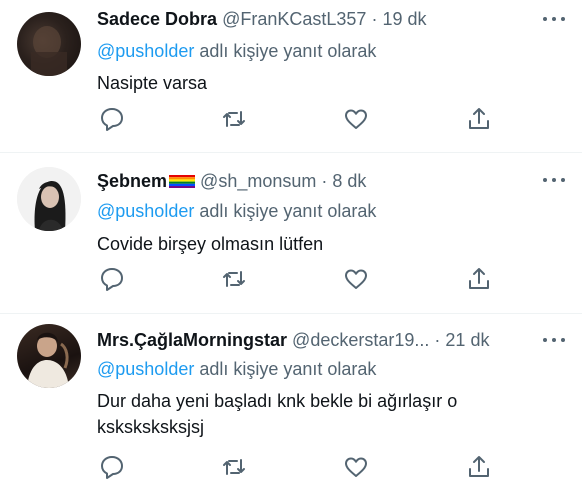 This screenshot has height=499, width=582. Describe the element at coordinates (294, 19) in the screenshot. I see `handle: @FranKCastL357` at that location.